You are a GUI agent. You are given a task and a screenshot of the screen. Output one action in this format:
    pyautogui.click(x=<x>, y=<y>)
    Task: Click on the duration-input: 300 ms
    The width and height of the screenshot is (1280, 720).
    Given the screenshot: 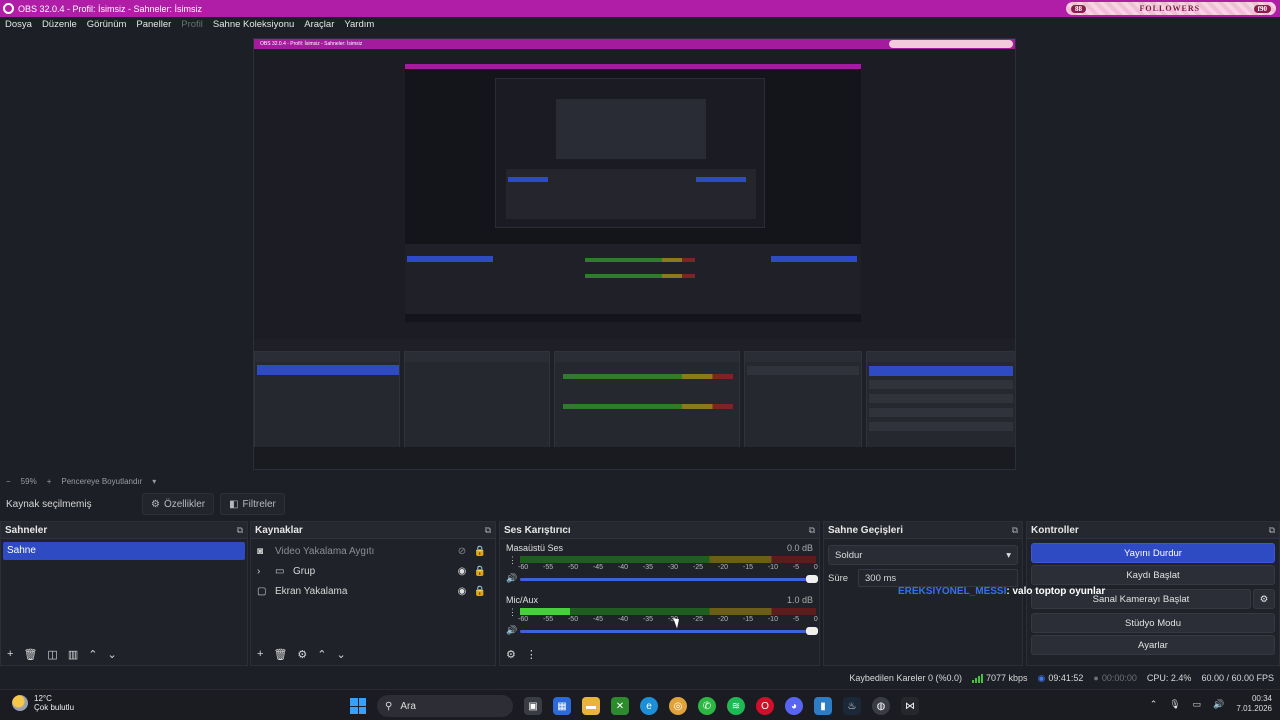 What is the action you would take?
    pyautogui.click(x=938, y=578)
    